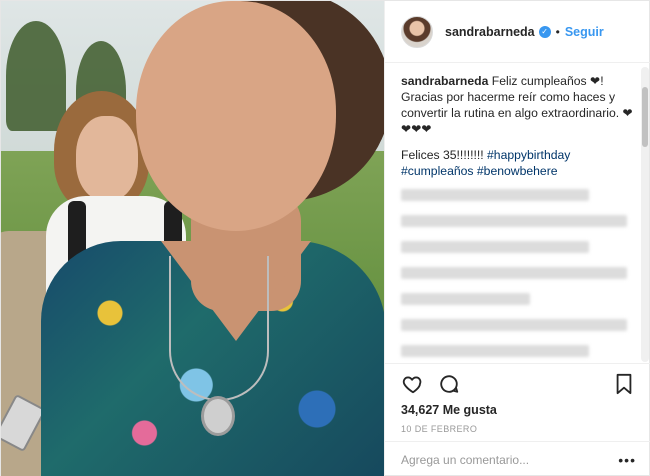 The image size is (650, 476). I want to click on likes-count: 34,627 Me gusta, so click(449, 410).